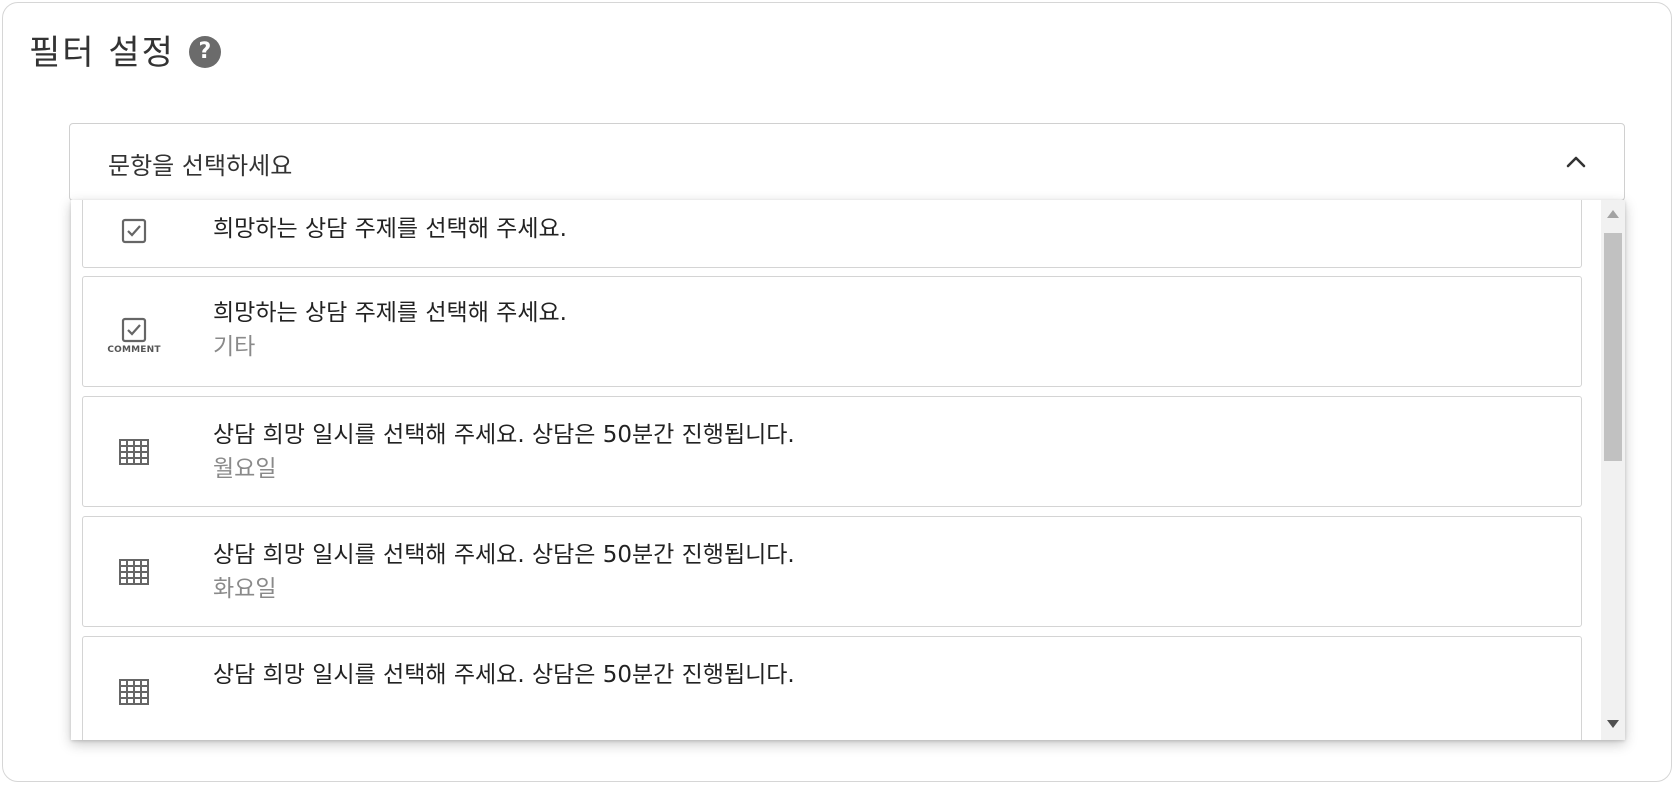  Describe the element at coordinates (1613, 214) in the screenshot. I see `scroll-up-arrow-icon` at that location.